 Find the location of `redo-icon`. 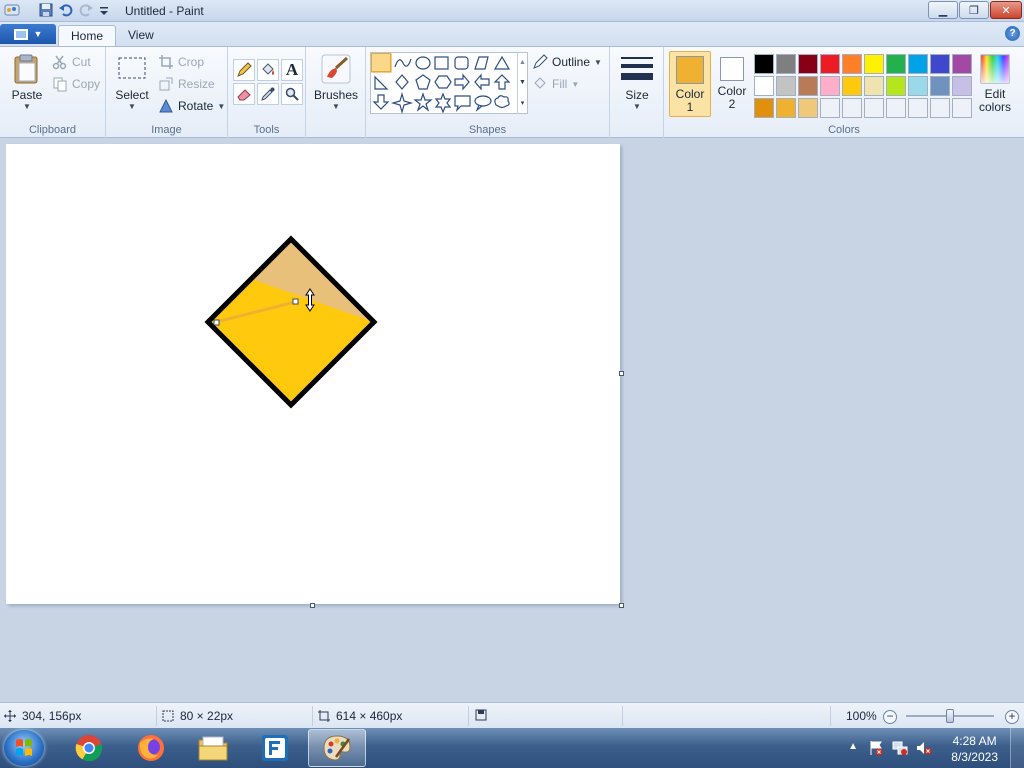

redo-icon is located at coordinates (86, 10).